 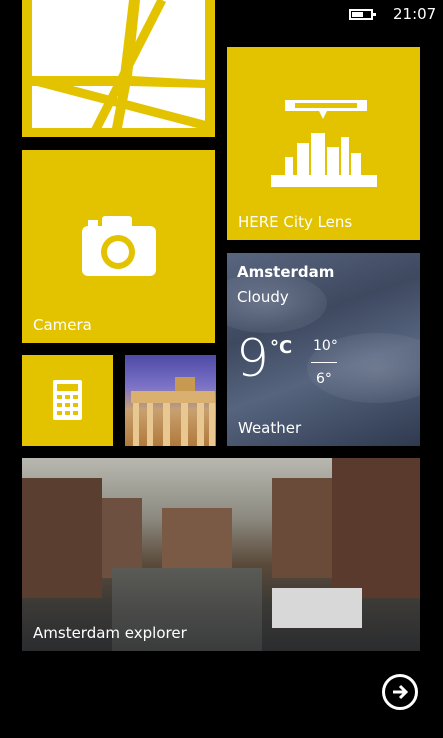 What do you see at coordinates (295, 222) in the screenshot?
I see `city-lens-label: HERE City Lens` at bounding box center [295, 222].